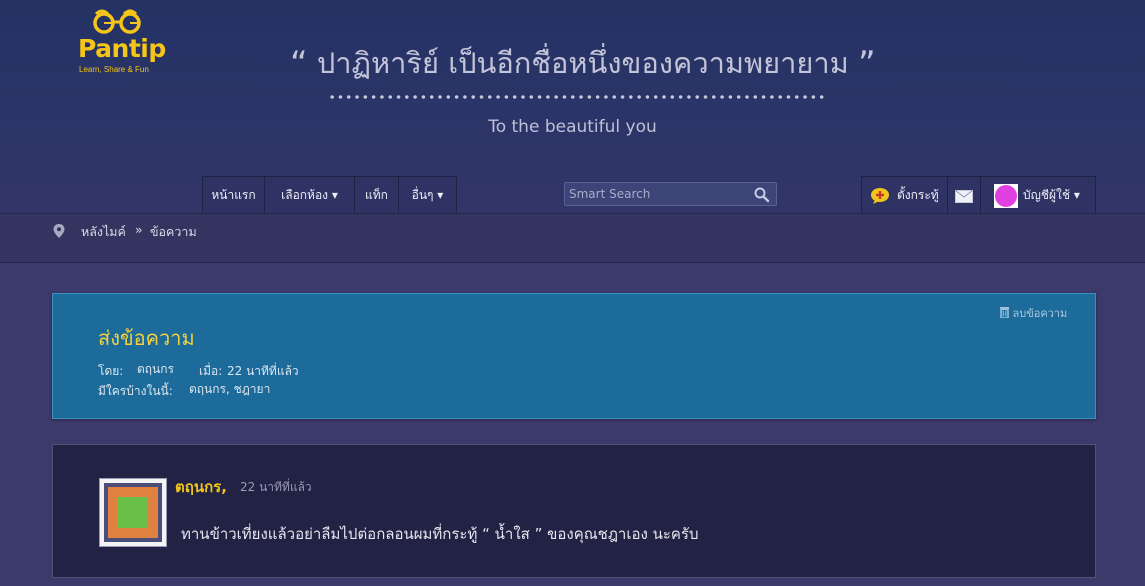 The width and height of the screenshot is (1145, 586). I want to click on messages-button, so click(964, 195).